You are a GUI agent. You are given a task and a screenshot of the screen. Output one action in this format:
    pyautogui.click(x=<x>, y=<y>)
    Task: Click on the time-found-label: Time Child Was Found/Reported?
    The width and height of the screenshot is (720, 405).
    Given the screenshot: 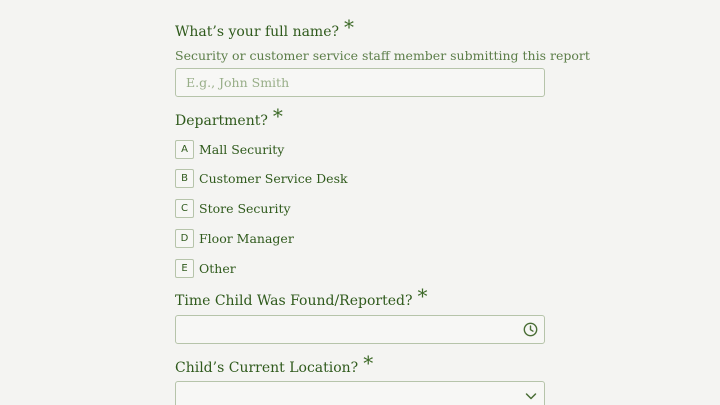 What is the action you would take?
    pyautogui.click(x=294, y=301)
    